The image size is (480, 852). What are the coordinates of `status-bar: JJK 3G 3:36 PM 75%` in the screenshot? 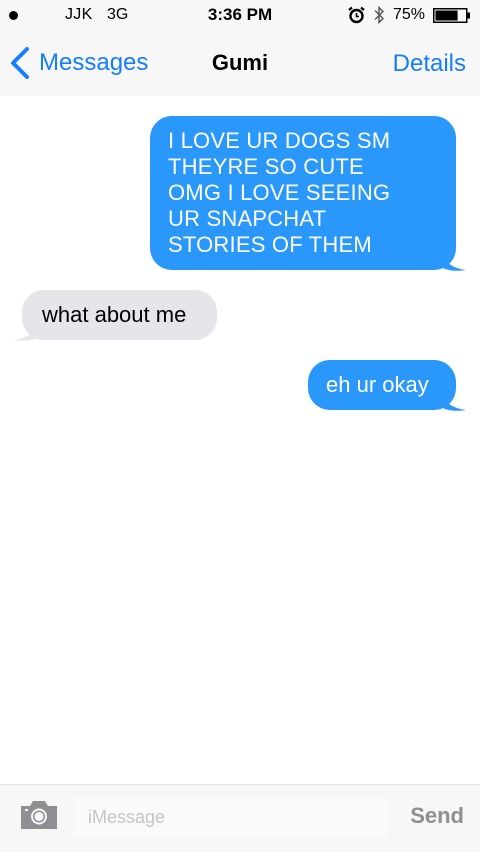 It's located at (240, 15).